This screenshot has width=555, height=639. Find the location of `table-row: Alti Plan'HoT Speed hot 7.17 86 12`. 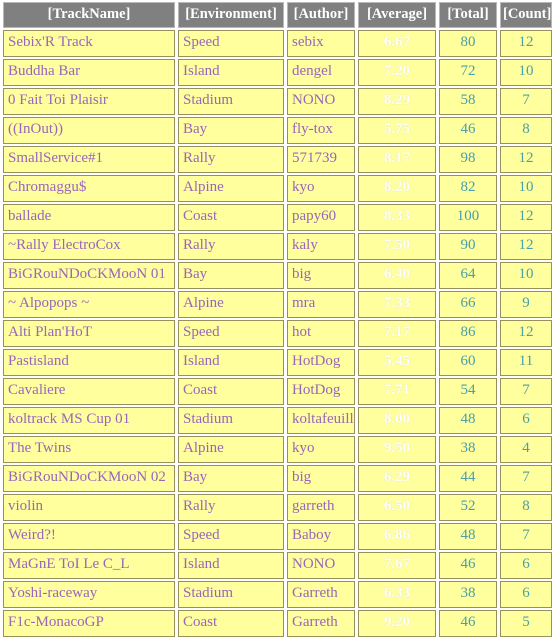

table-row: Alti Plan'HoT Speed hot 7.17 86 12 is located at coordinates (277, 334).